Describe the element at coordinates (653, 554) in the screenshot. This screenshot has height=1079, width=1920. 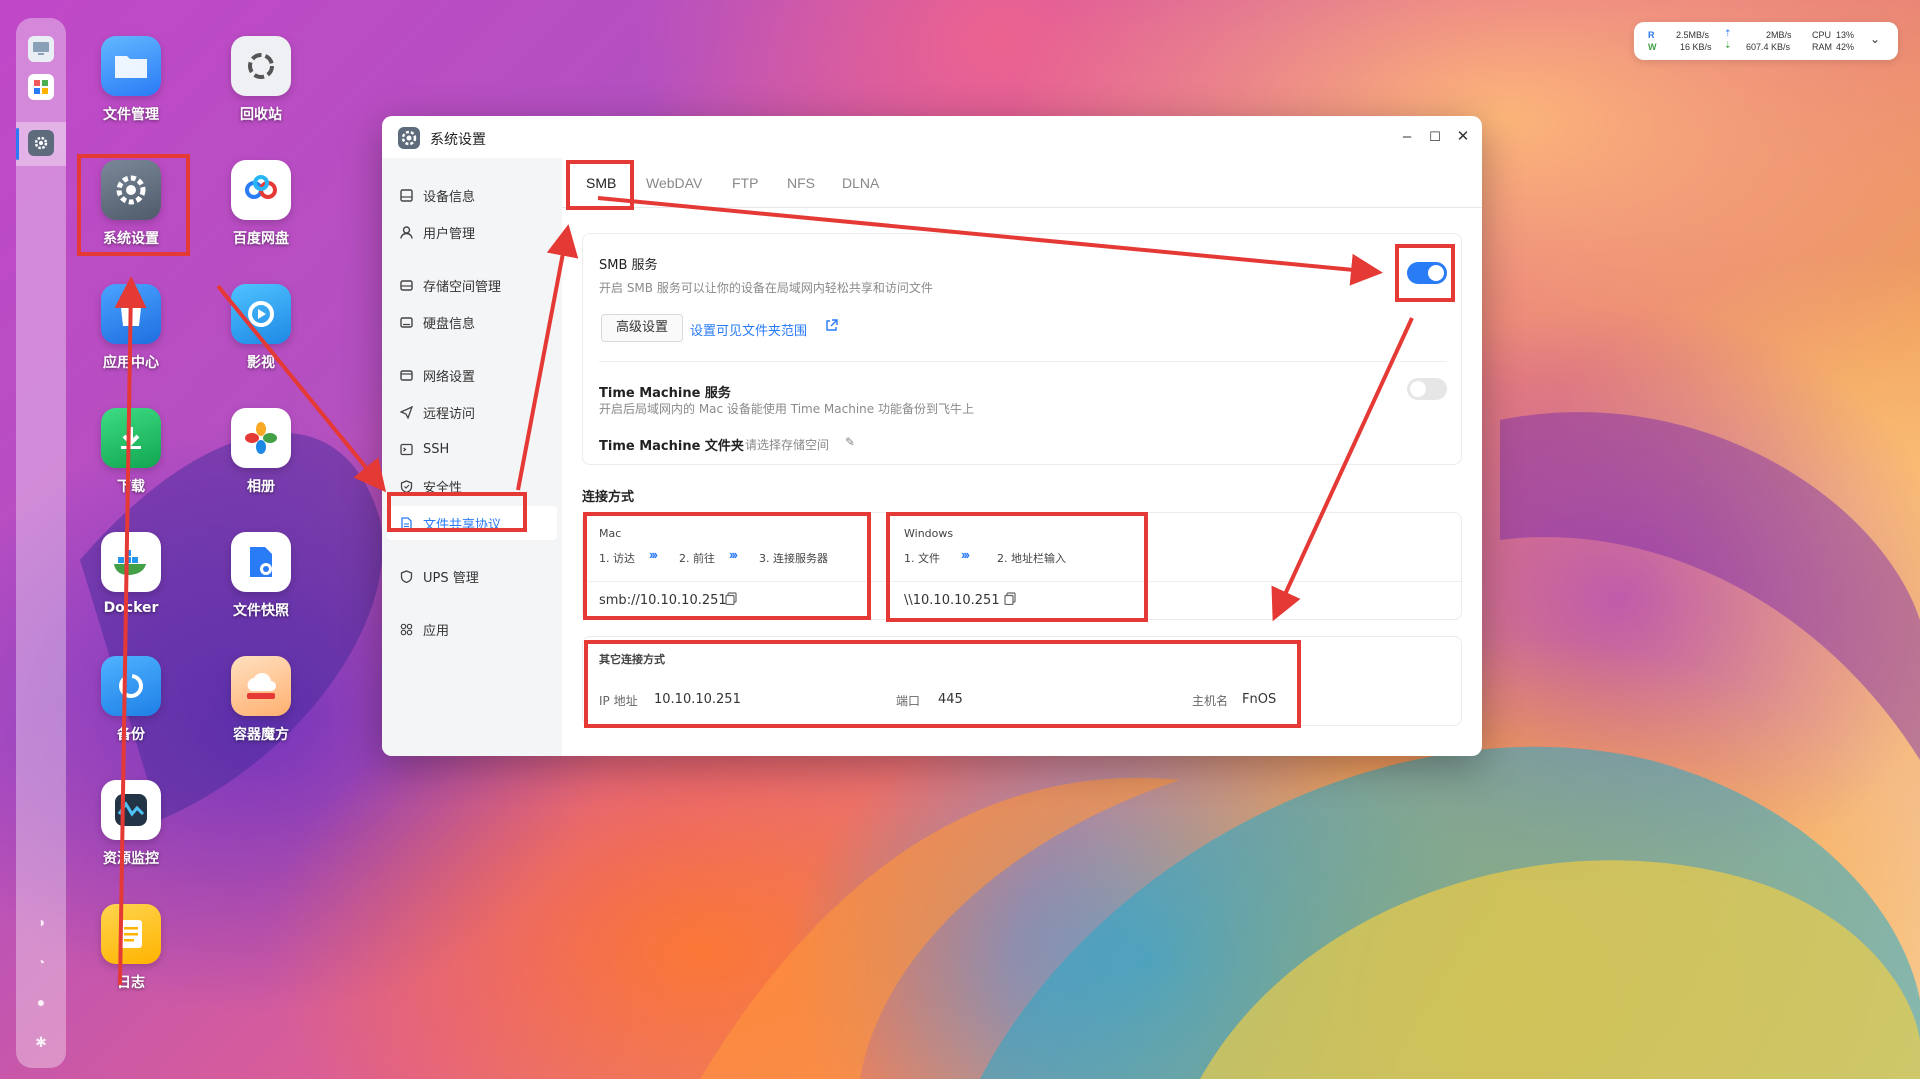
I see `chevrons-right-icon: ›››` at that location.